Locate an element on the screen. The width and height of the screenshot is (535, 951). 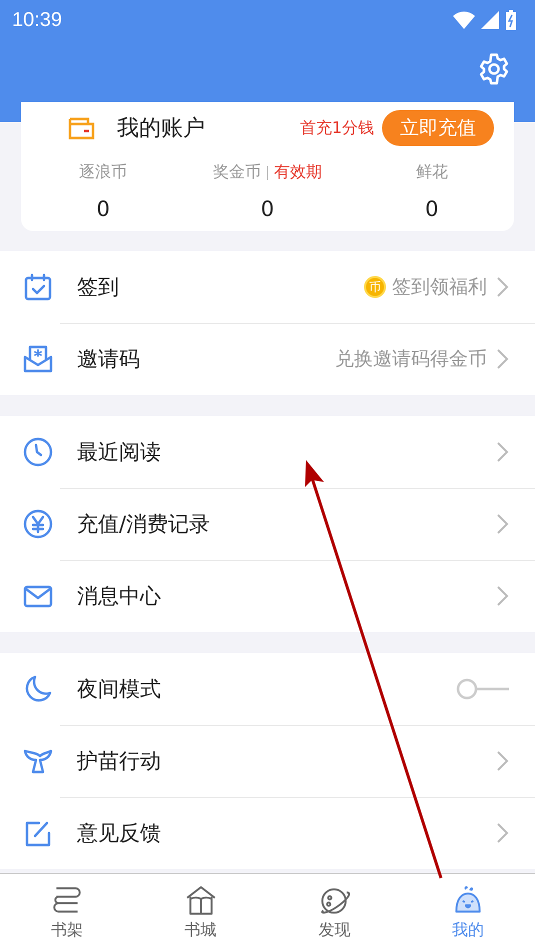
stat-label: 奖金币 is located at coordinates (236, 172).